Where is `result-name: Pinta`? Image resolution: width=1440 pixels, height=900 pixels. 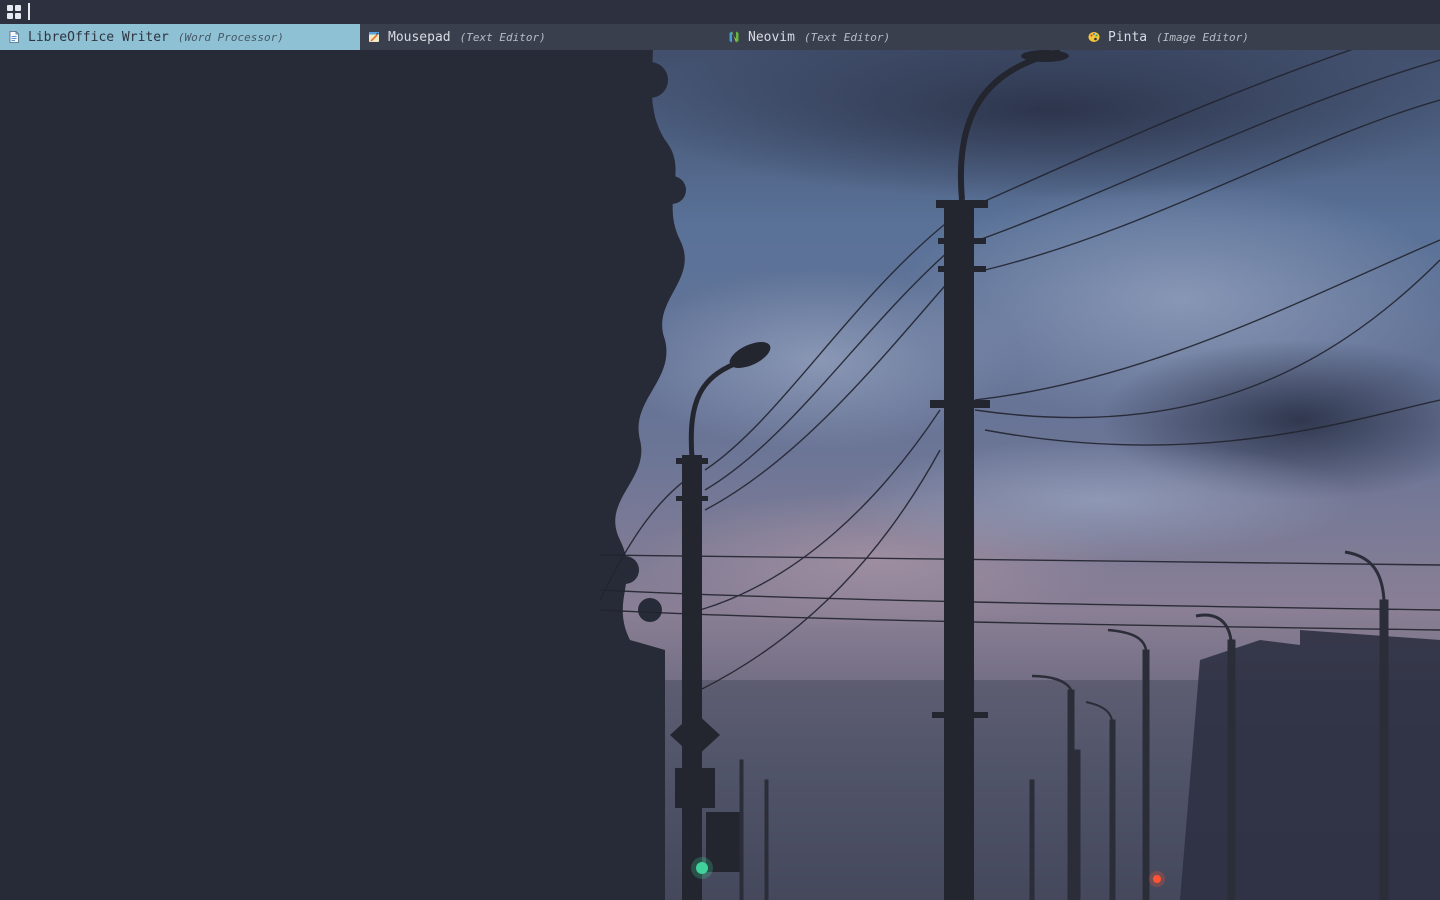 result-name: Pinta is located at coordinates (1128, 37).